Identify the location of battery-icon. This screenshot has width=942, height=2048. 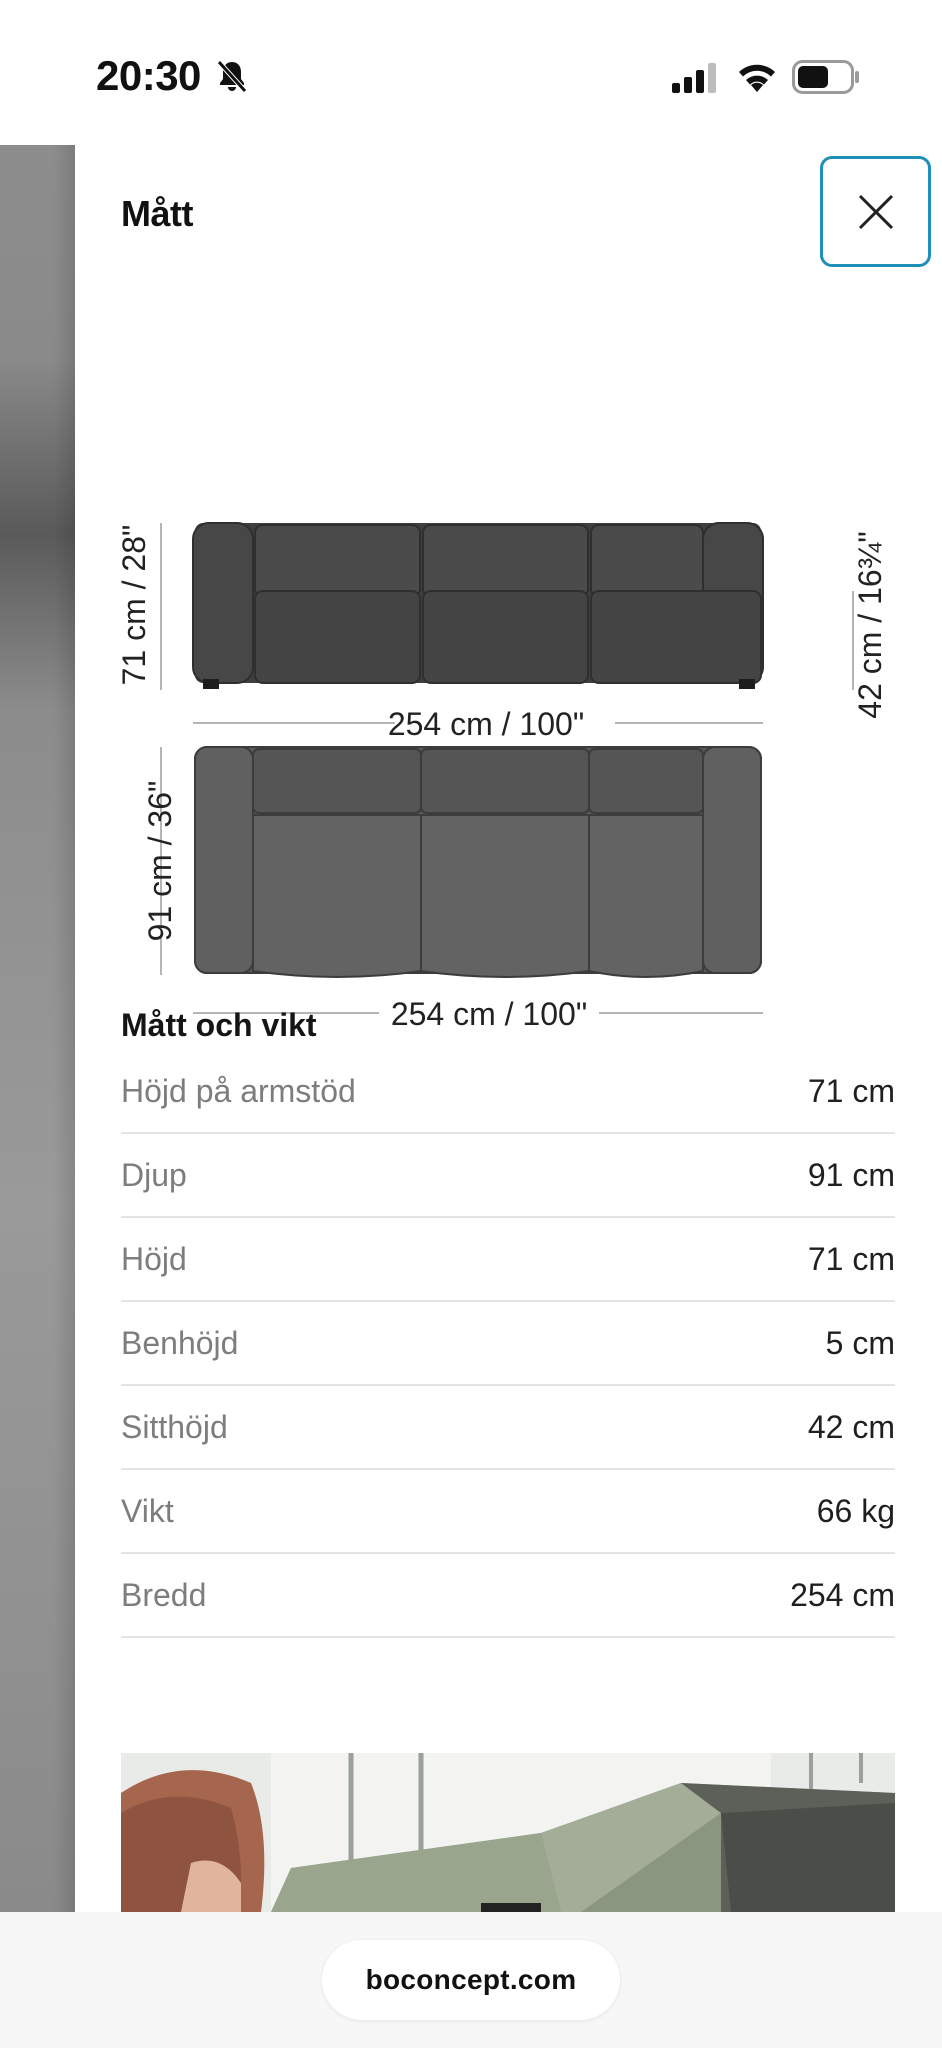
(825, 77).